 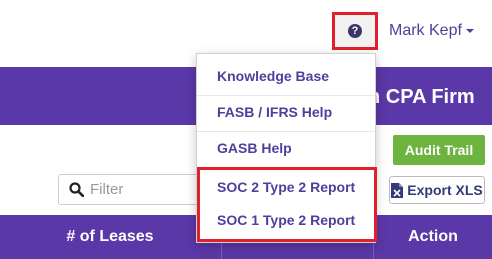 What do you see at coordinates (286, 76) in the screenshot?
I see `menu-item-knowledge-base: Knowledge Base` at bounding box center [286, 76].